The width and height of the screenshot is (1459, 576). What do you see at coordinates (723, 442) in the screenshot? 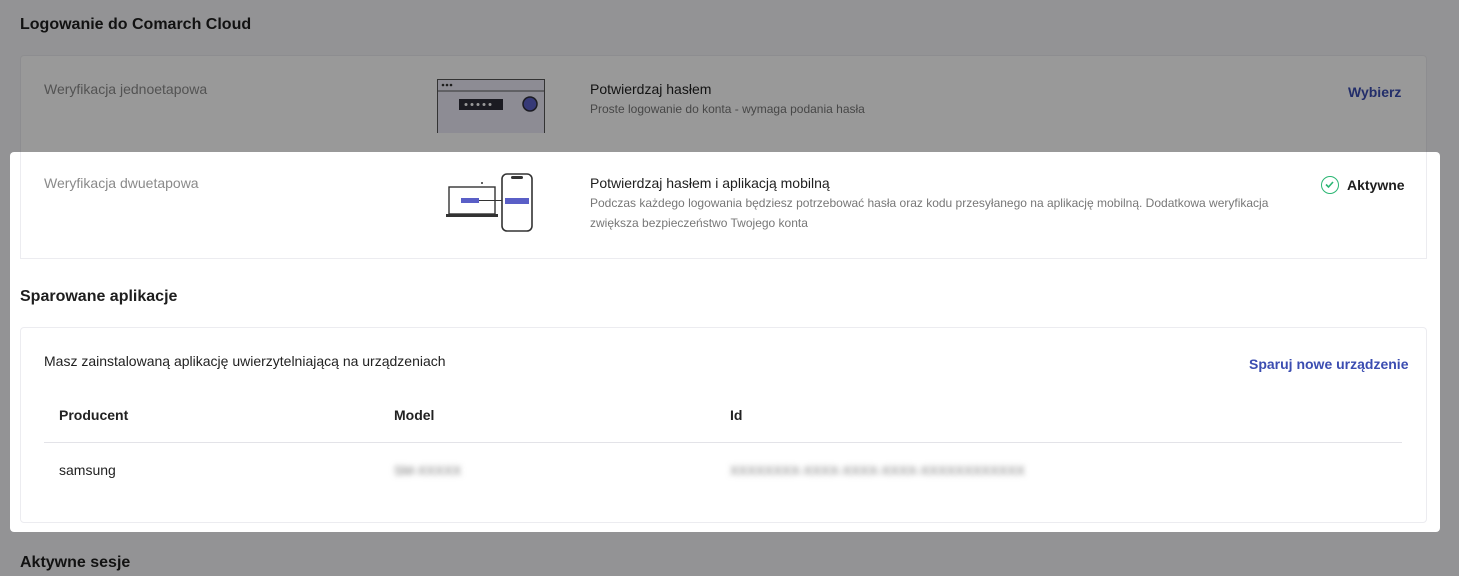
I see `table-divider` at bounding box center [723, 442].